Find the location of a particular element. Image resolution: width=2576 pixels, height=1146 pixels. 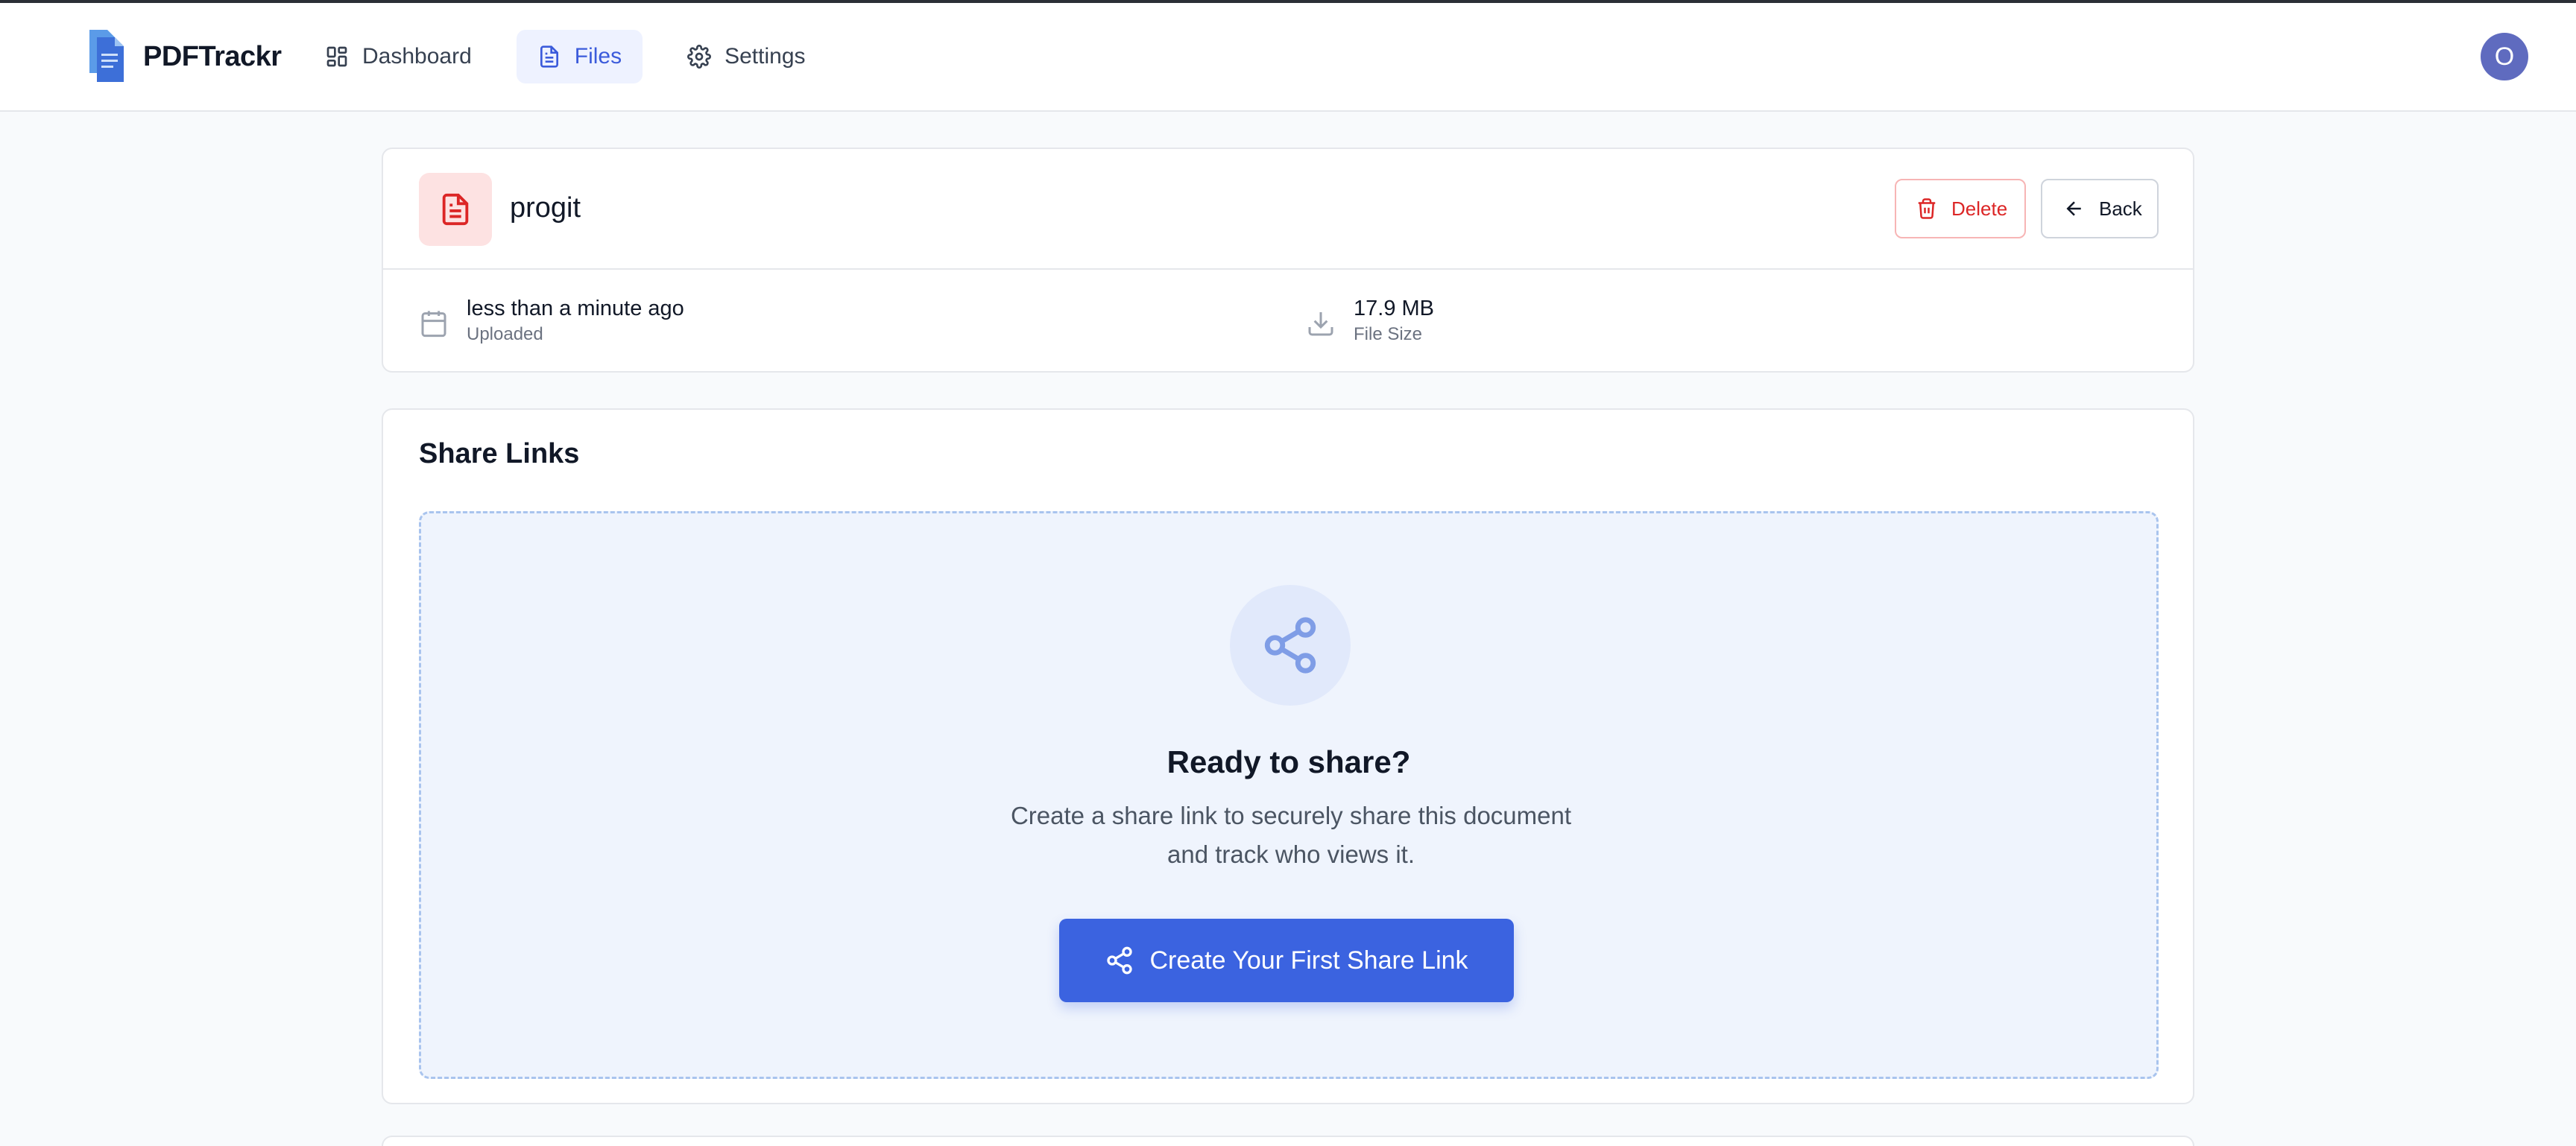

app-header: PDFTrackr Dashboard Files Settings O is located at coordinates (1288, 58).